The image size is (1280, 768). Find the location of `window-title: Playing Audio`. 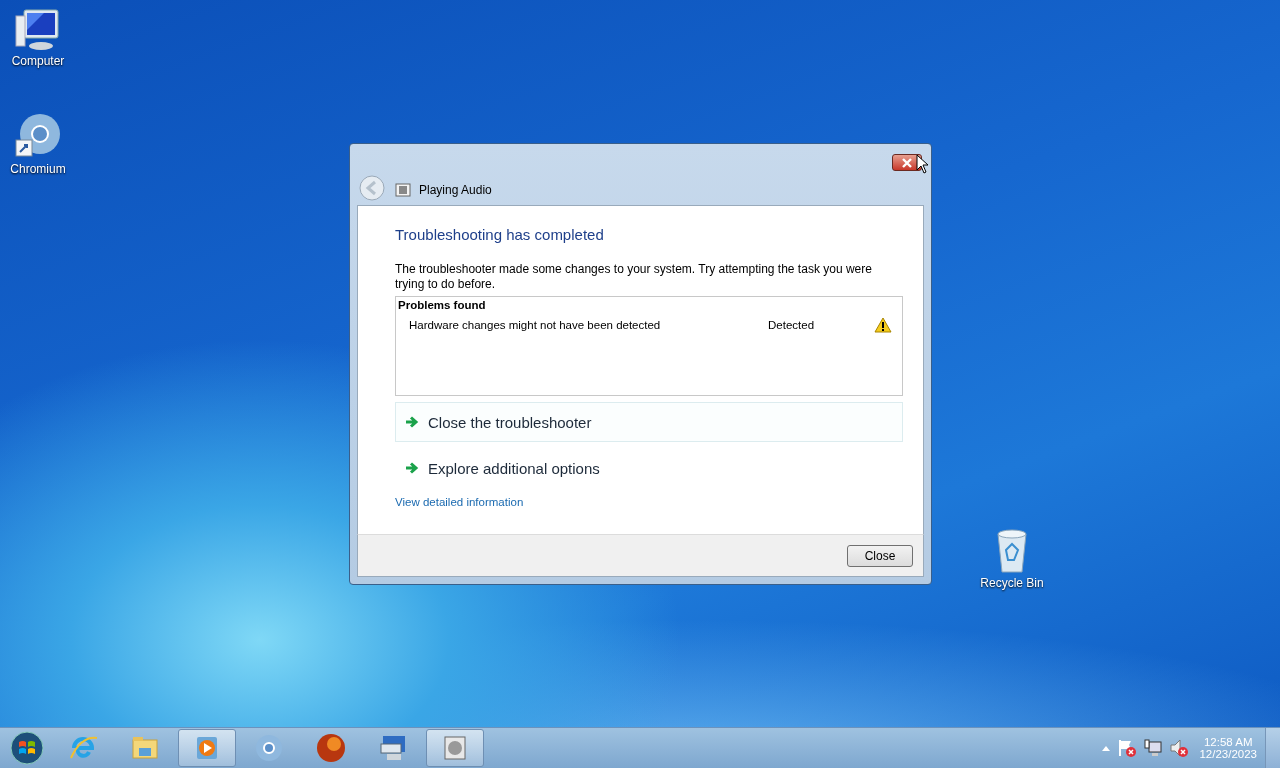

window-title: Playing Audio is located at coordinates (455, 190).